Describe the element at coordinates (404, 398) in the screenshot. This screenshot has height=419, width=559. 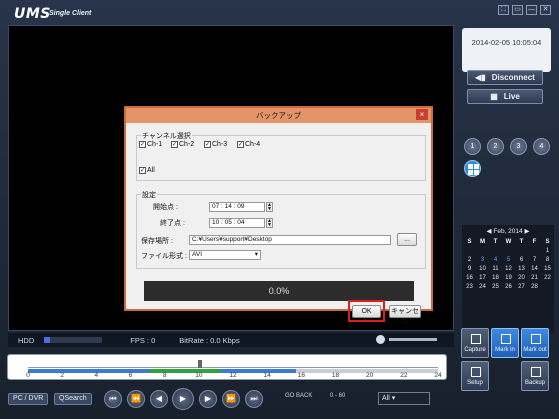
I see `channel-select: All ▾` at that location.